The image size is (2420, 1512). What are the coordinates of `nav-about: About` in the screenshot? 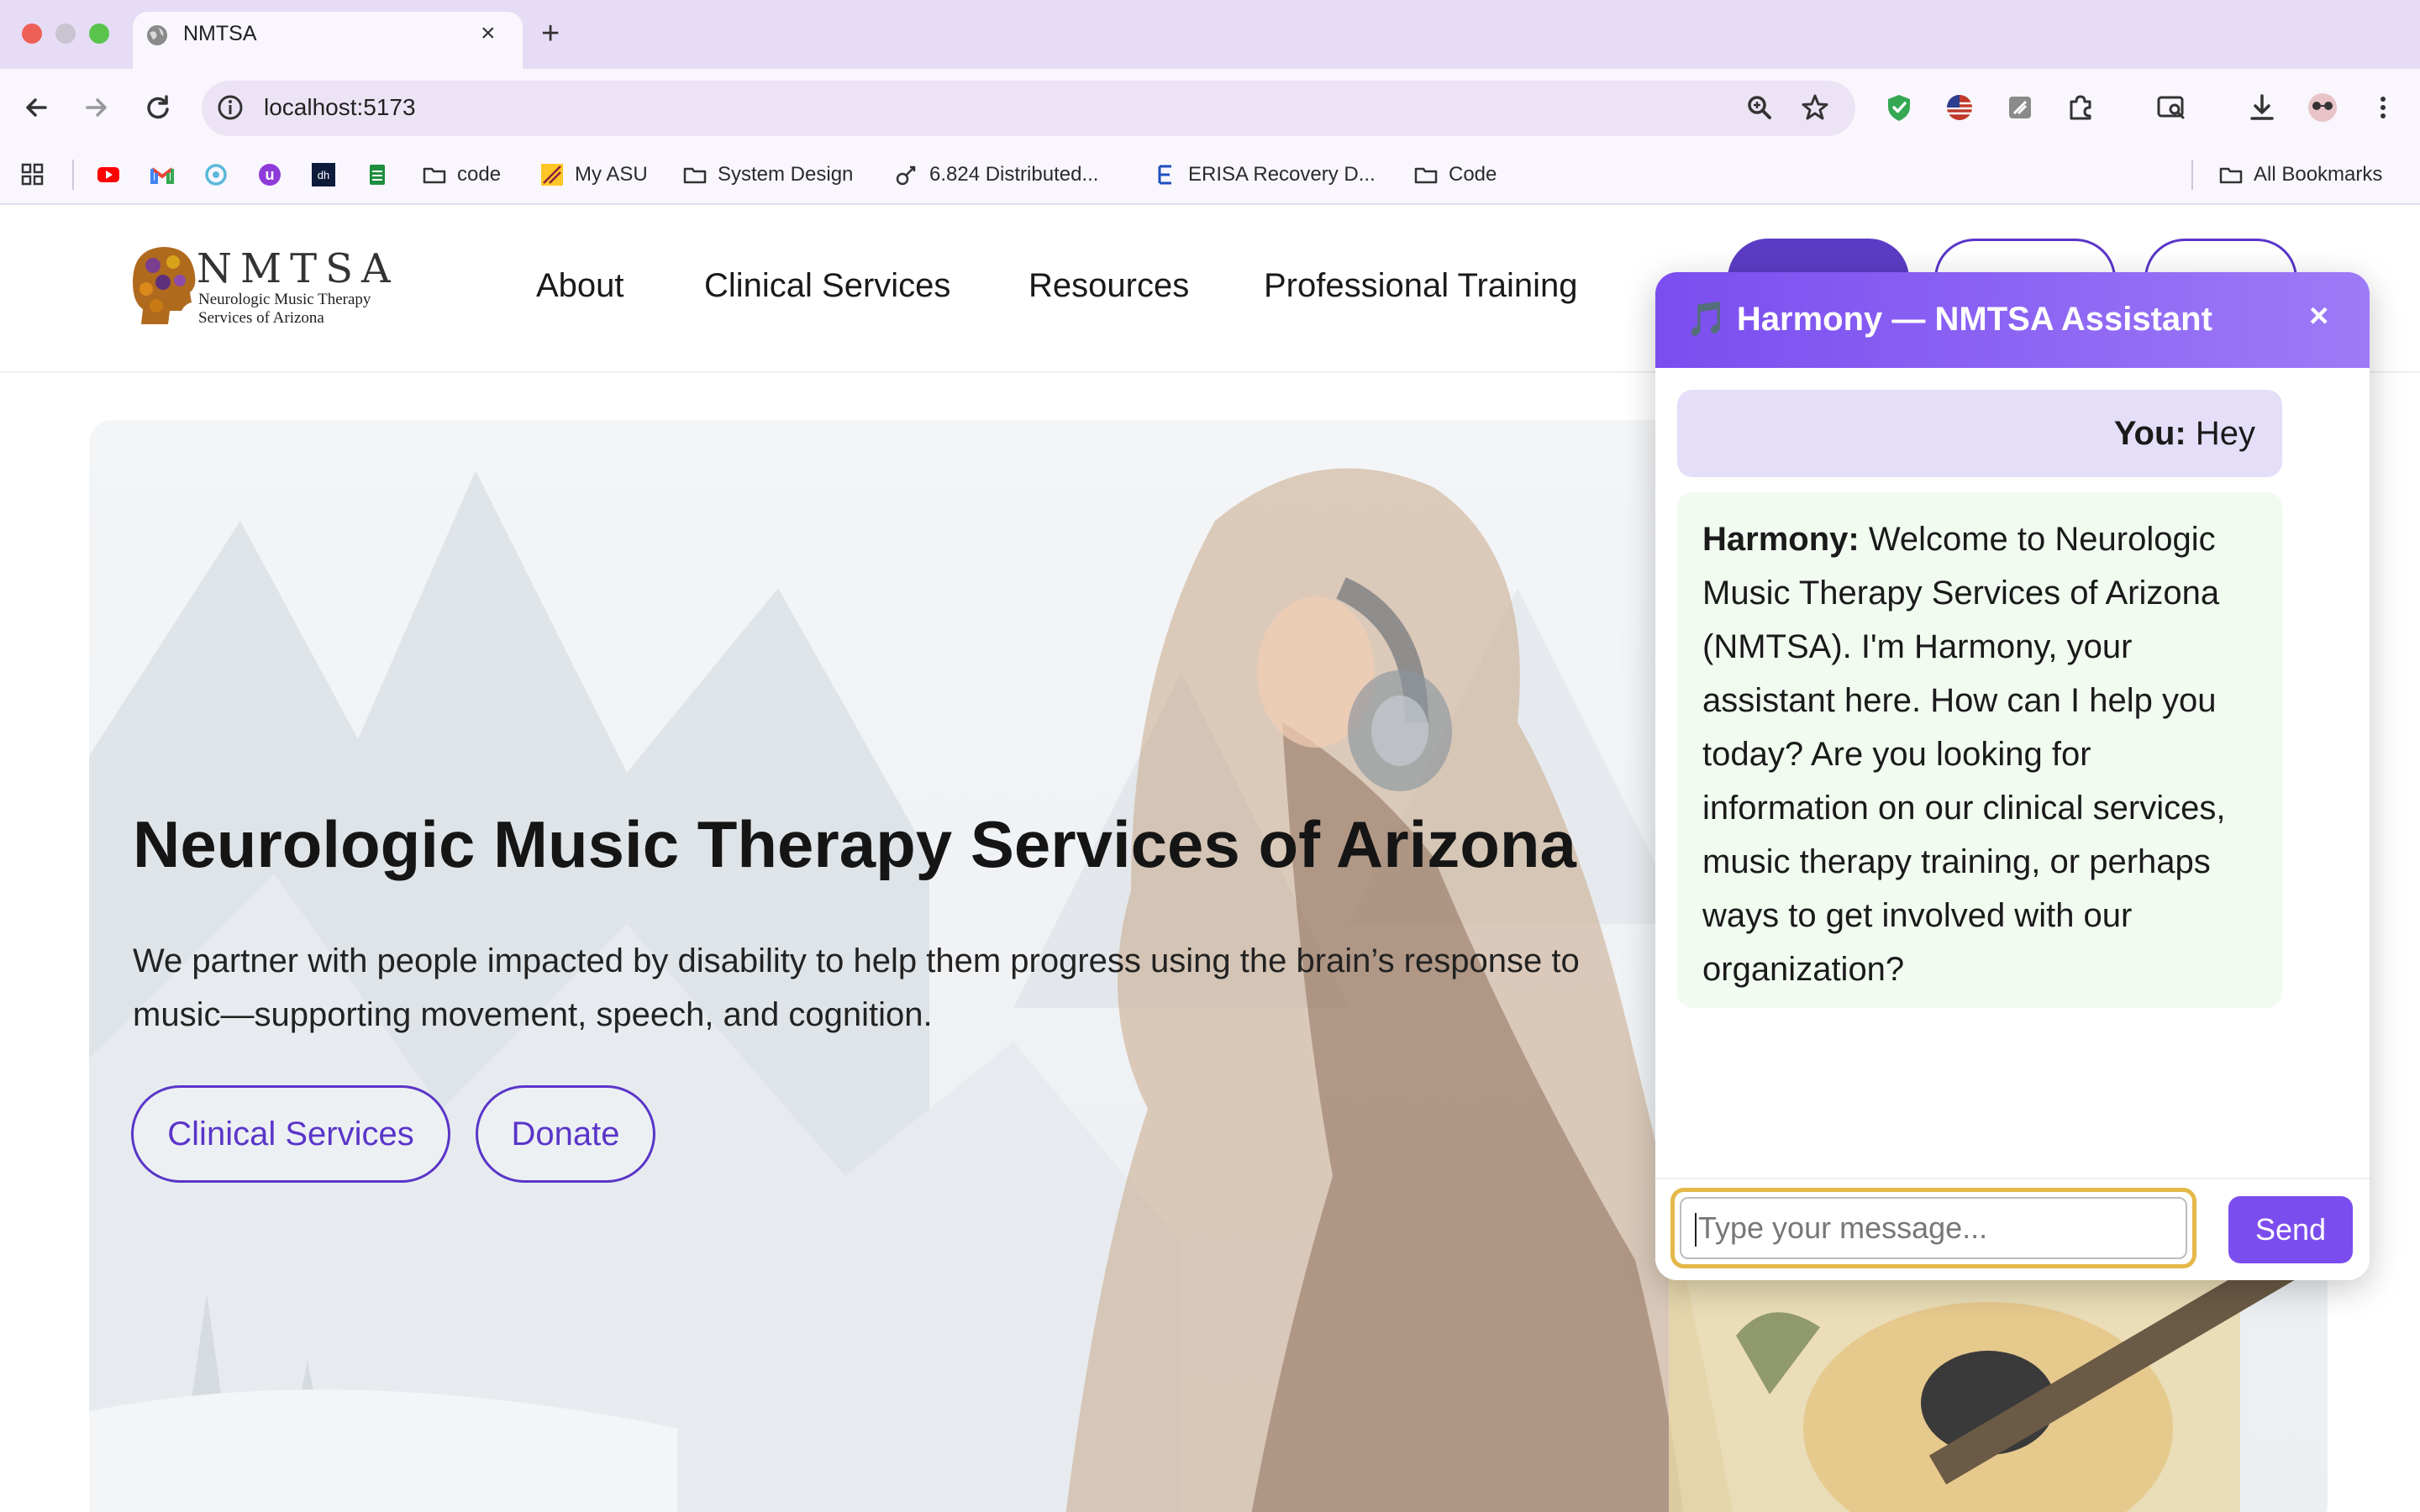 It's located at (580, 286).